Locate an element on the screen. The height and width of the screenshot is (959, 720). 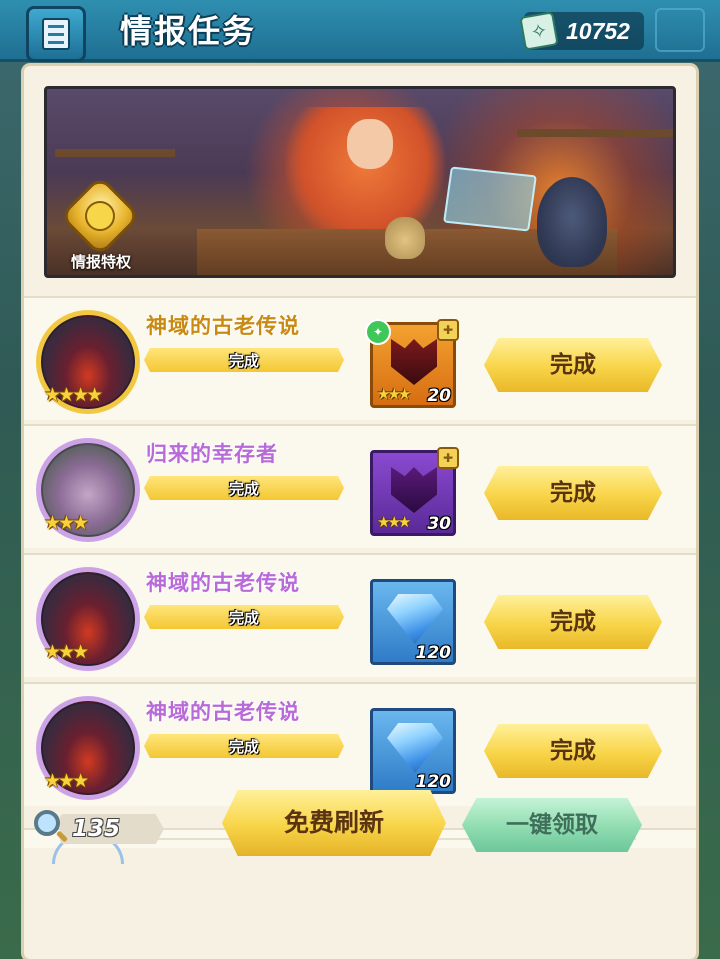
header-bar: 情报任务 ✧ 10752 is located at coordinates (360, 31).